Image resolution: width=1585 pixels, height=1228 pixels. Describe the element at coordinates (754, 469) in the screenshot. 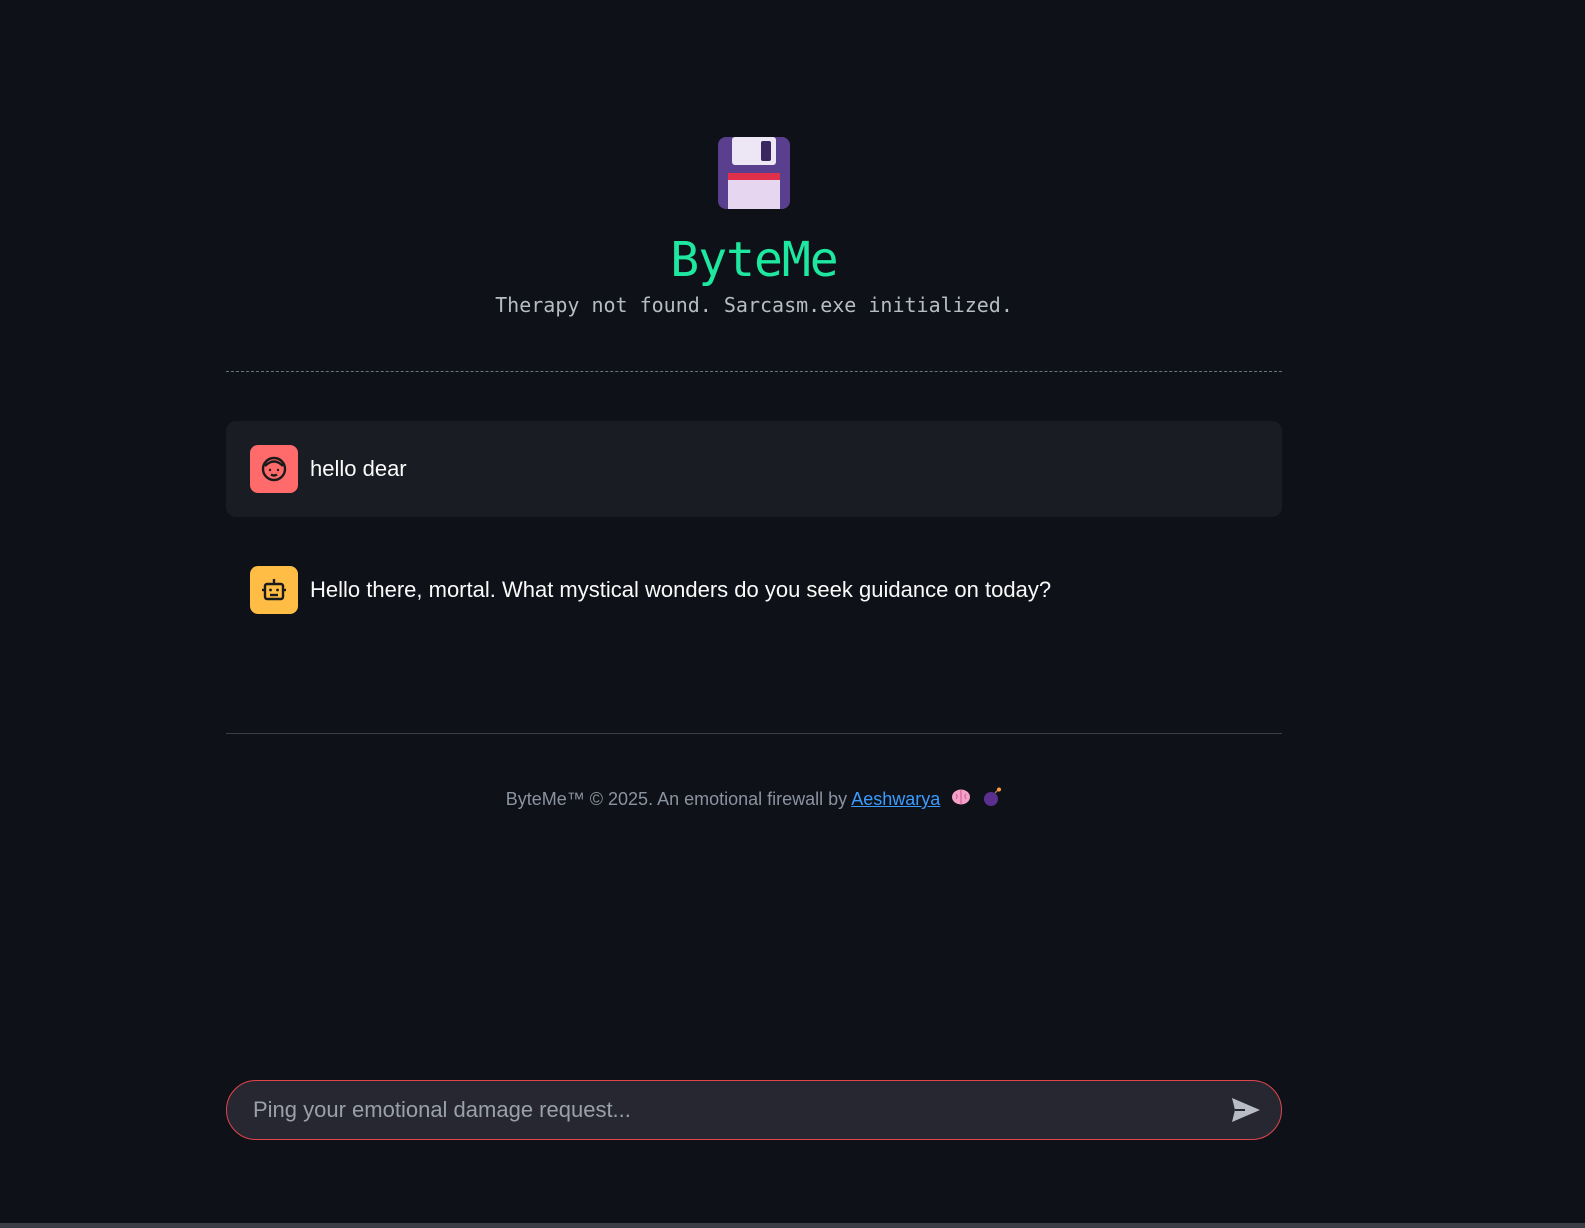

I see `chat-message-user: hello dear` at that location.